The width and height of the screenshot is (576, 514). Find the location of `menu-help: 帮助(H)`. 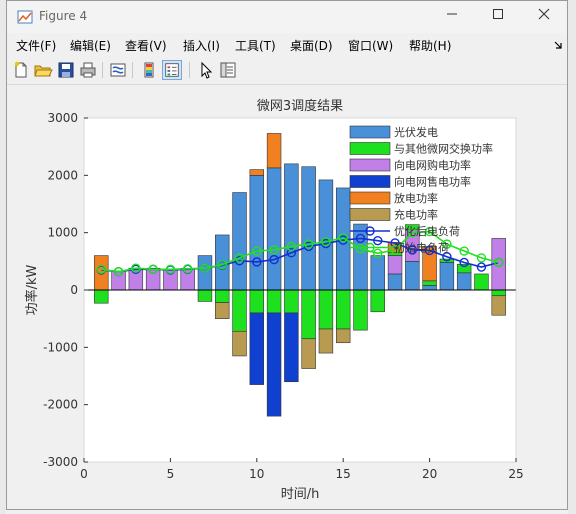

menu-help: 帮助(H) is located at coordinates (430, 45).